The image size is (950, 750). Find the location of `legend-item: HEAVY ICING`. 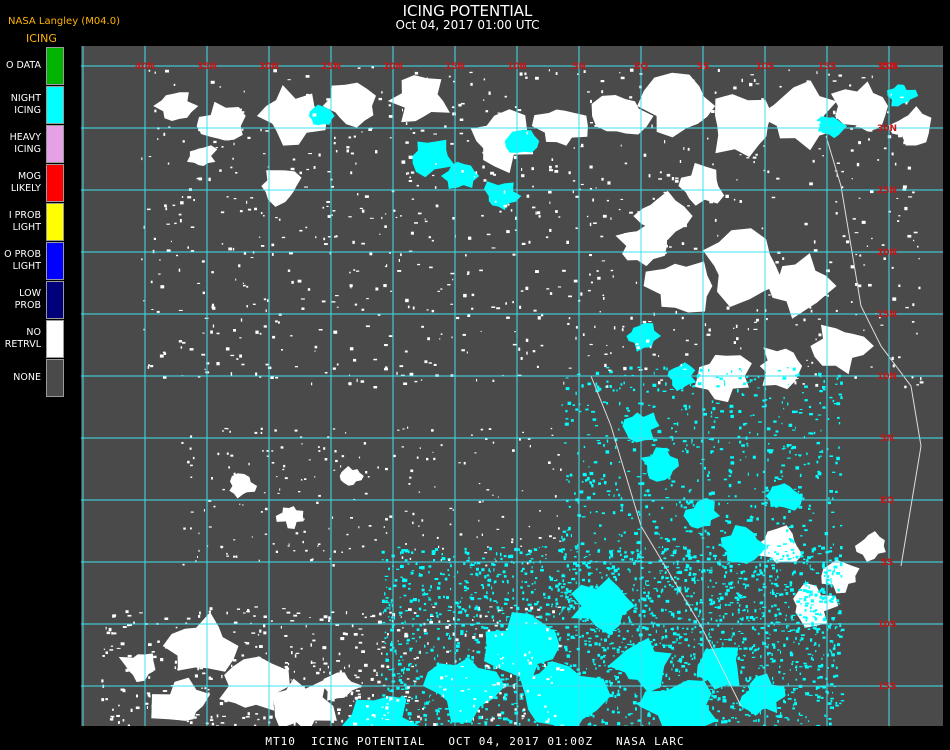

legend-item: HEAVY ICING is located at coordinates (33, 144).